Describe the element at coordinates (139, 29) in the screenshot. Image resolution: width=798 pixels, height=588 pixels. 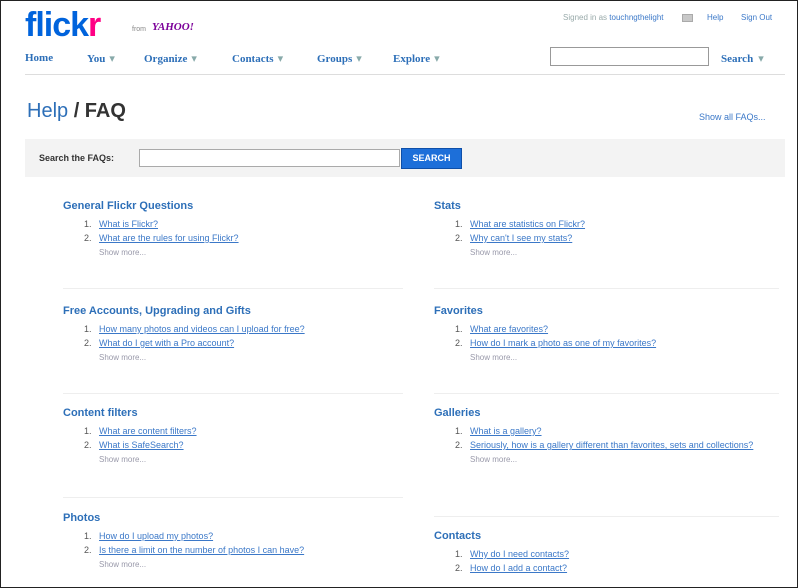
I see `from-text: from` at that location.